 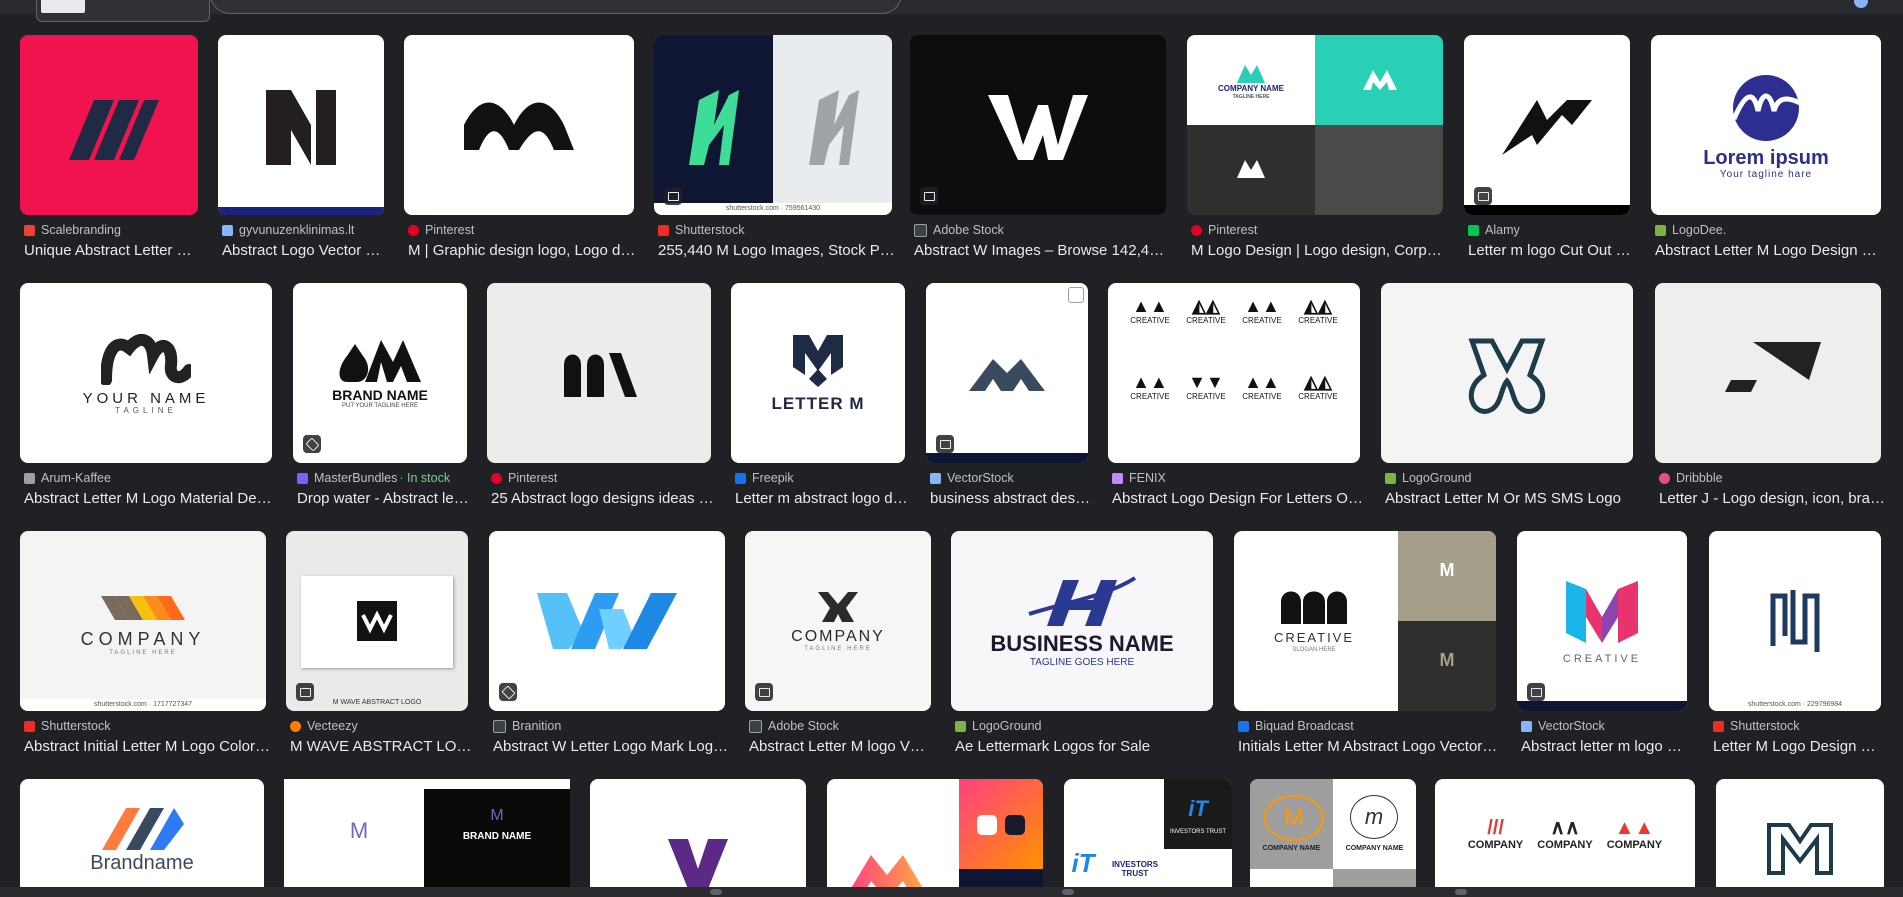 What do you see at coordinates (1602, 658) in the screenshot?
I see `thumb-creative: CREATIVE` at bounding box center [1602, 658].